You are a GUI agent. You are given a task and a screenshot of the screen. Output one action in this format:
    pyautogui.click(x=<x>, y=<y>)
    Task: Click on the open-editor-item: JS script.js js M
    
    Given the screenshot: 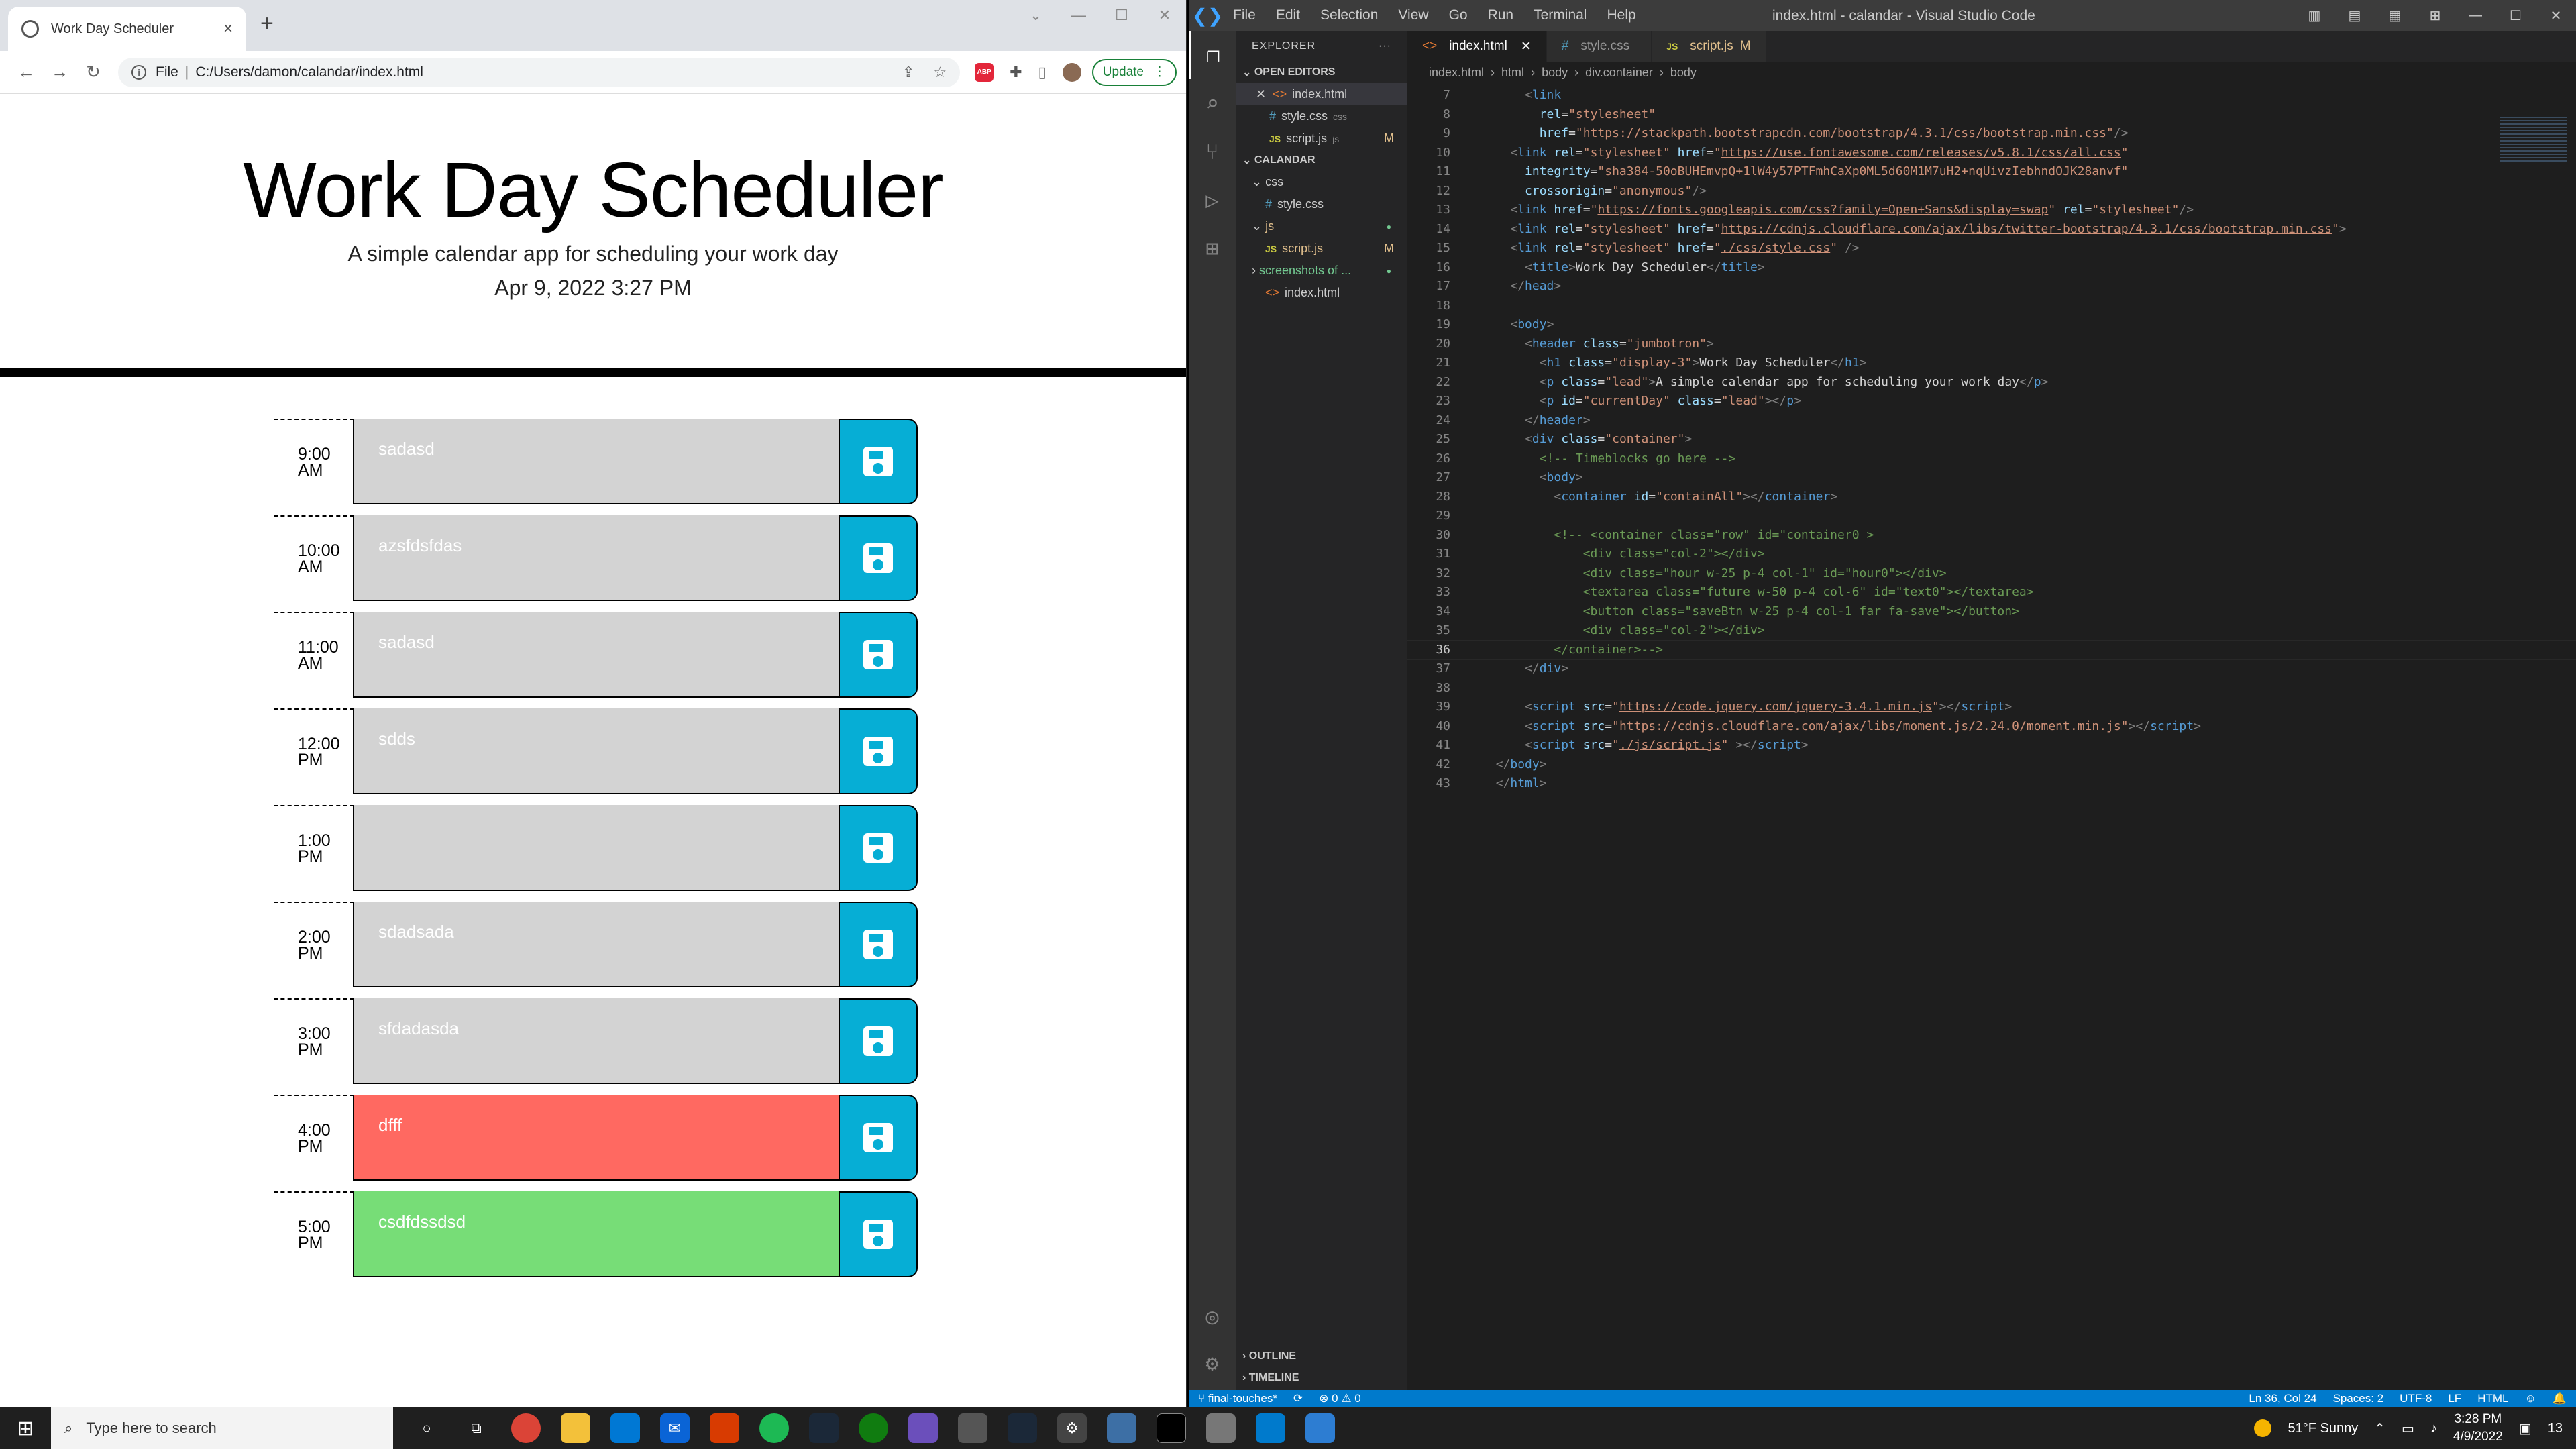 What is the action you would take?
    pyautogui.click(x=1321, y=138)
    